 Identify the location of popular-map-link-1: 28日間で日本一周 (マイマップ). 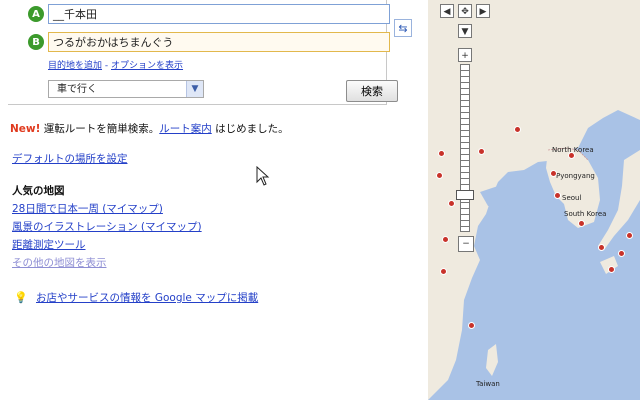
(87, 208).